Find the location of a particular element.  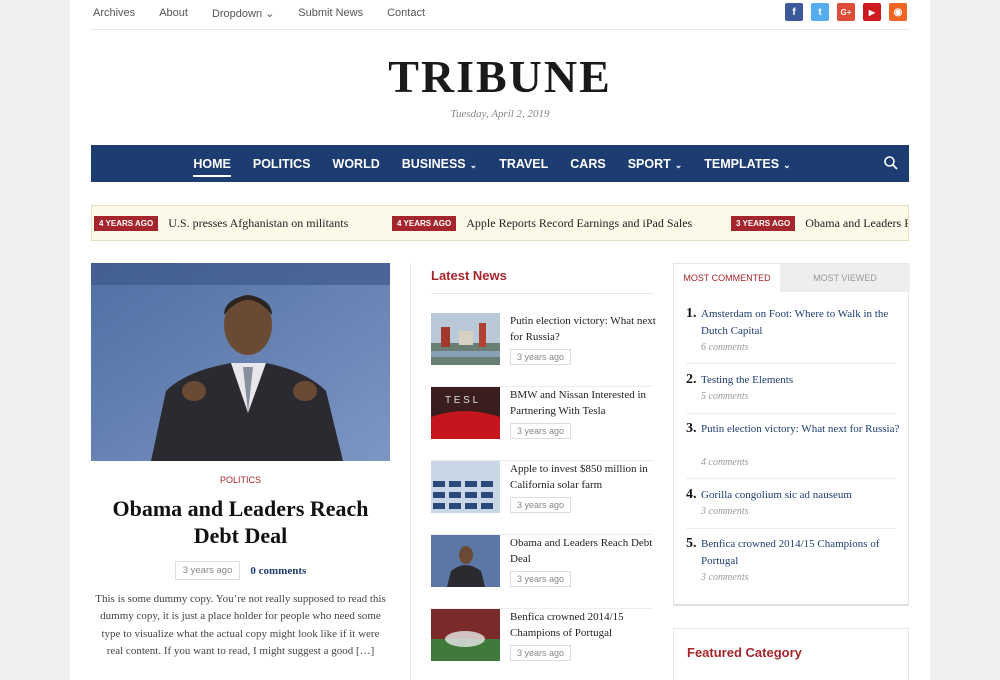

rss-icon: ◉ is located at coordinates (898, 12).